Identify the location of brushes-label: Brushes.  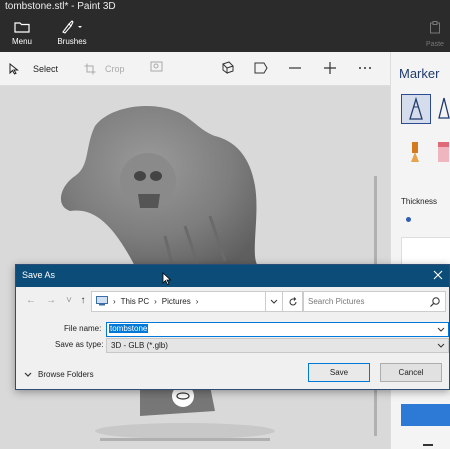
(72, 41).